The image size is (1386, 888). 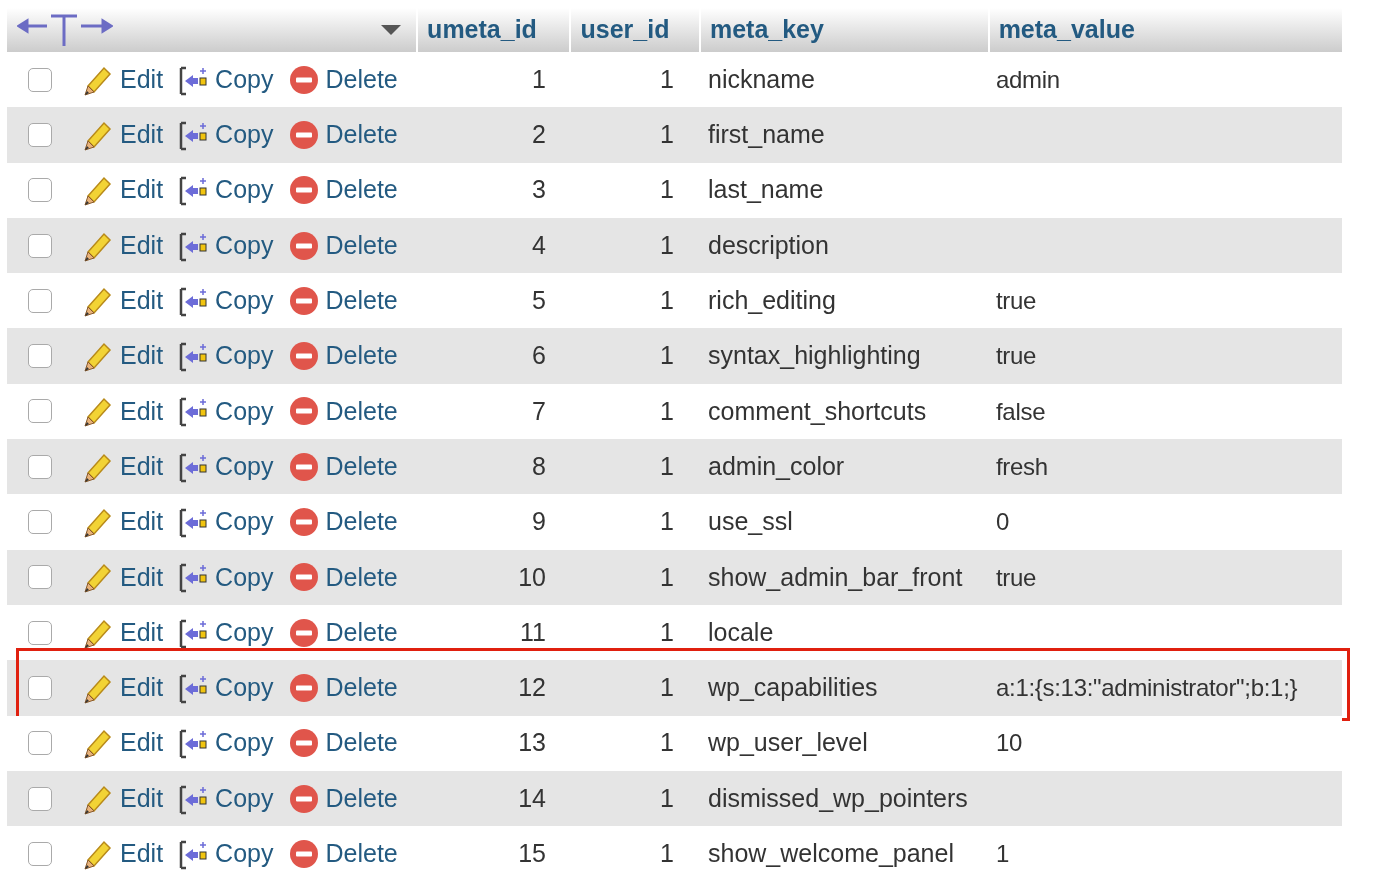 What do you see at coordinates (539, 300) in the screenshot?
I see `table-cell: 5` at bounding box center [539, 300].